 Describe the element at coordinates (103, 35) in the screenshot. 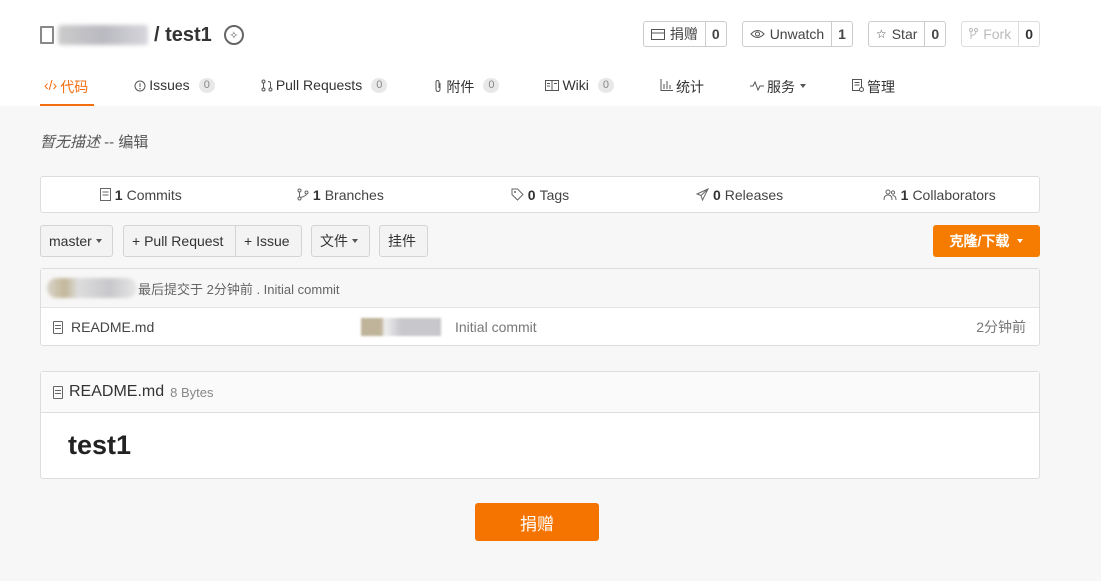

I see `owner-name-redacted` at that location.